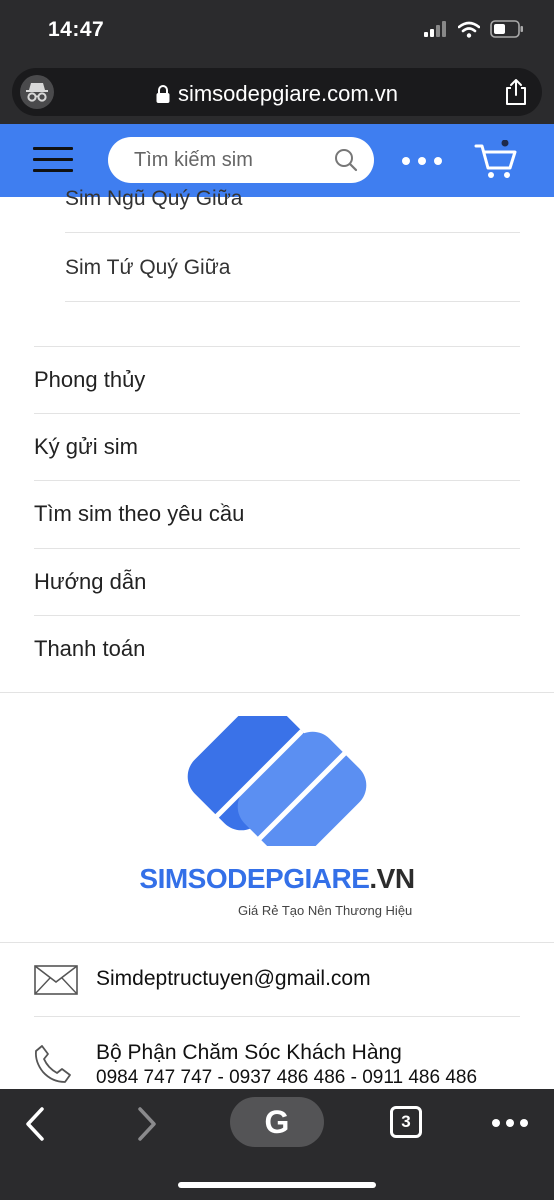  I want to click on tabs-button: 3, so click(406, 1122).